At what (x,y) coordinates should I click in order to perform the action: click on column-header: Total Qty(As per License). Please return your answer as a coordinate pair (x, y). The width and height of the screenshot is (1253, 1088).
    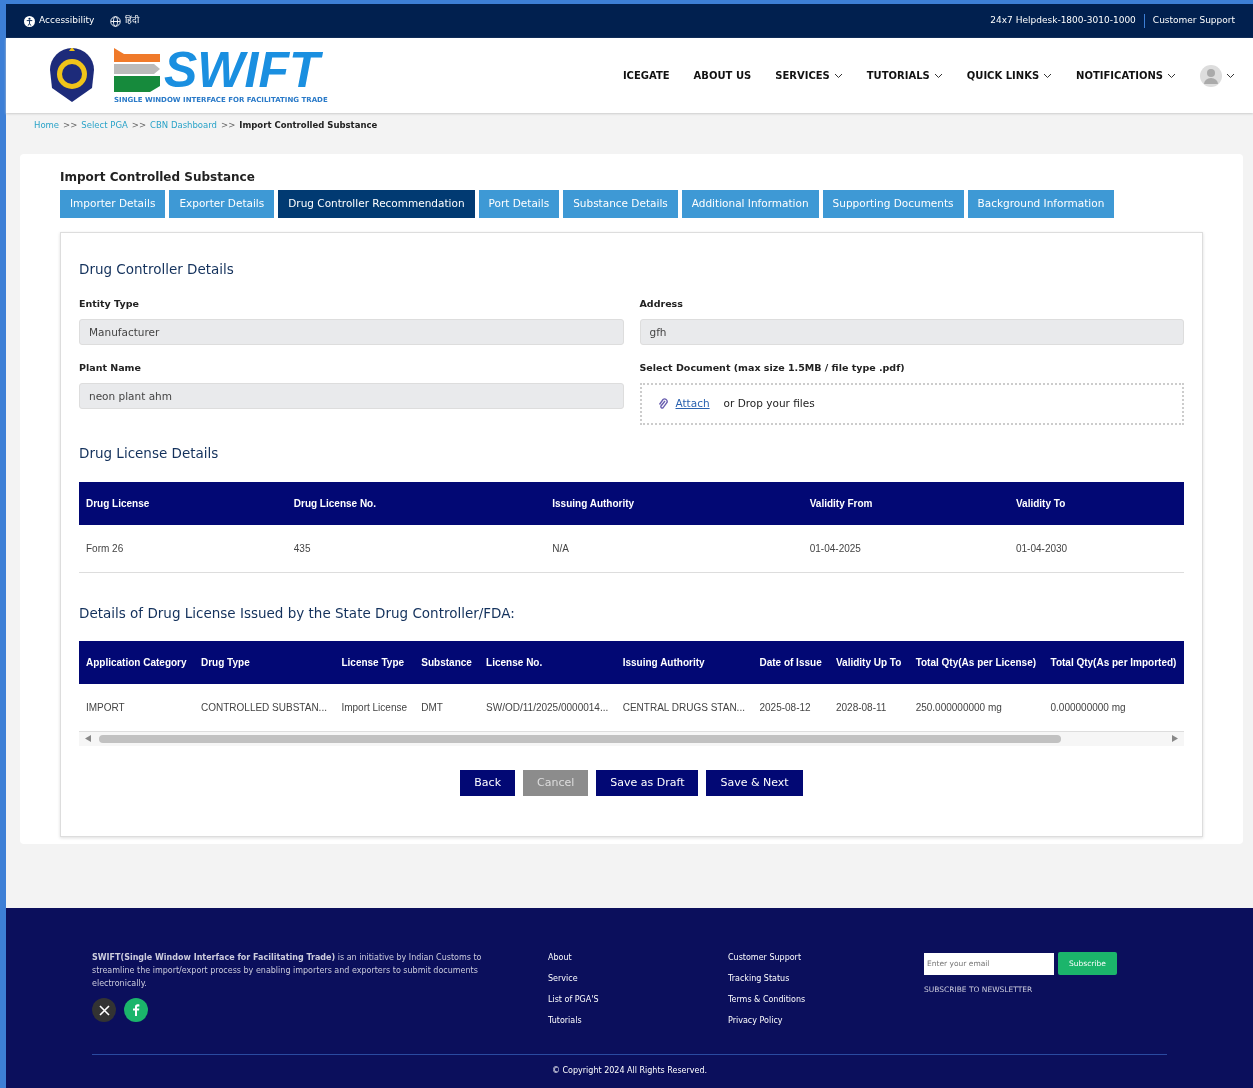
    Looking at the image, I should click on (976, 662).